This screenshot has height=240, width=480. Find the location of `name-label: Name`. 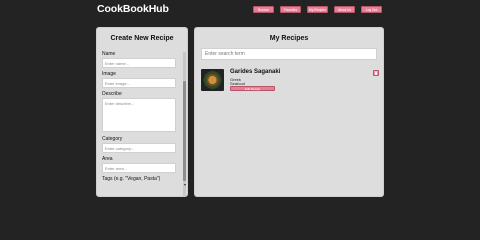

name-label: Name is located at coordinates (109, 54).